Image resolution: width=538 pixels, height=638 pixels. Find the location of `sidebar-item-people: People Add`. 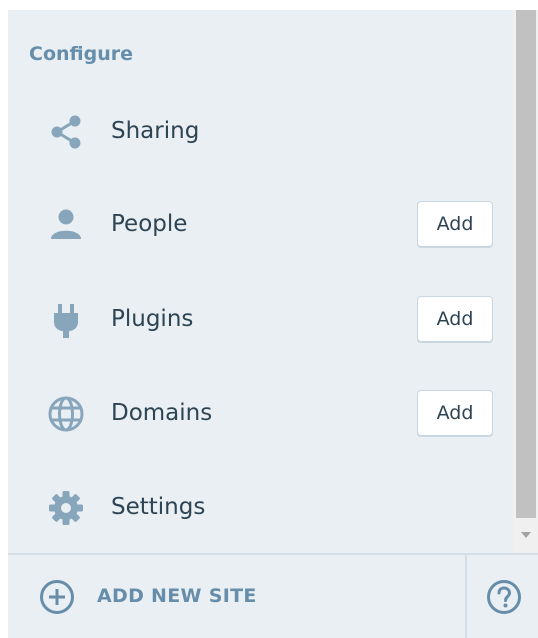

sidebar-item-people: People Add is located at coordinates (260, 225).